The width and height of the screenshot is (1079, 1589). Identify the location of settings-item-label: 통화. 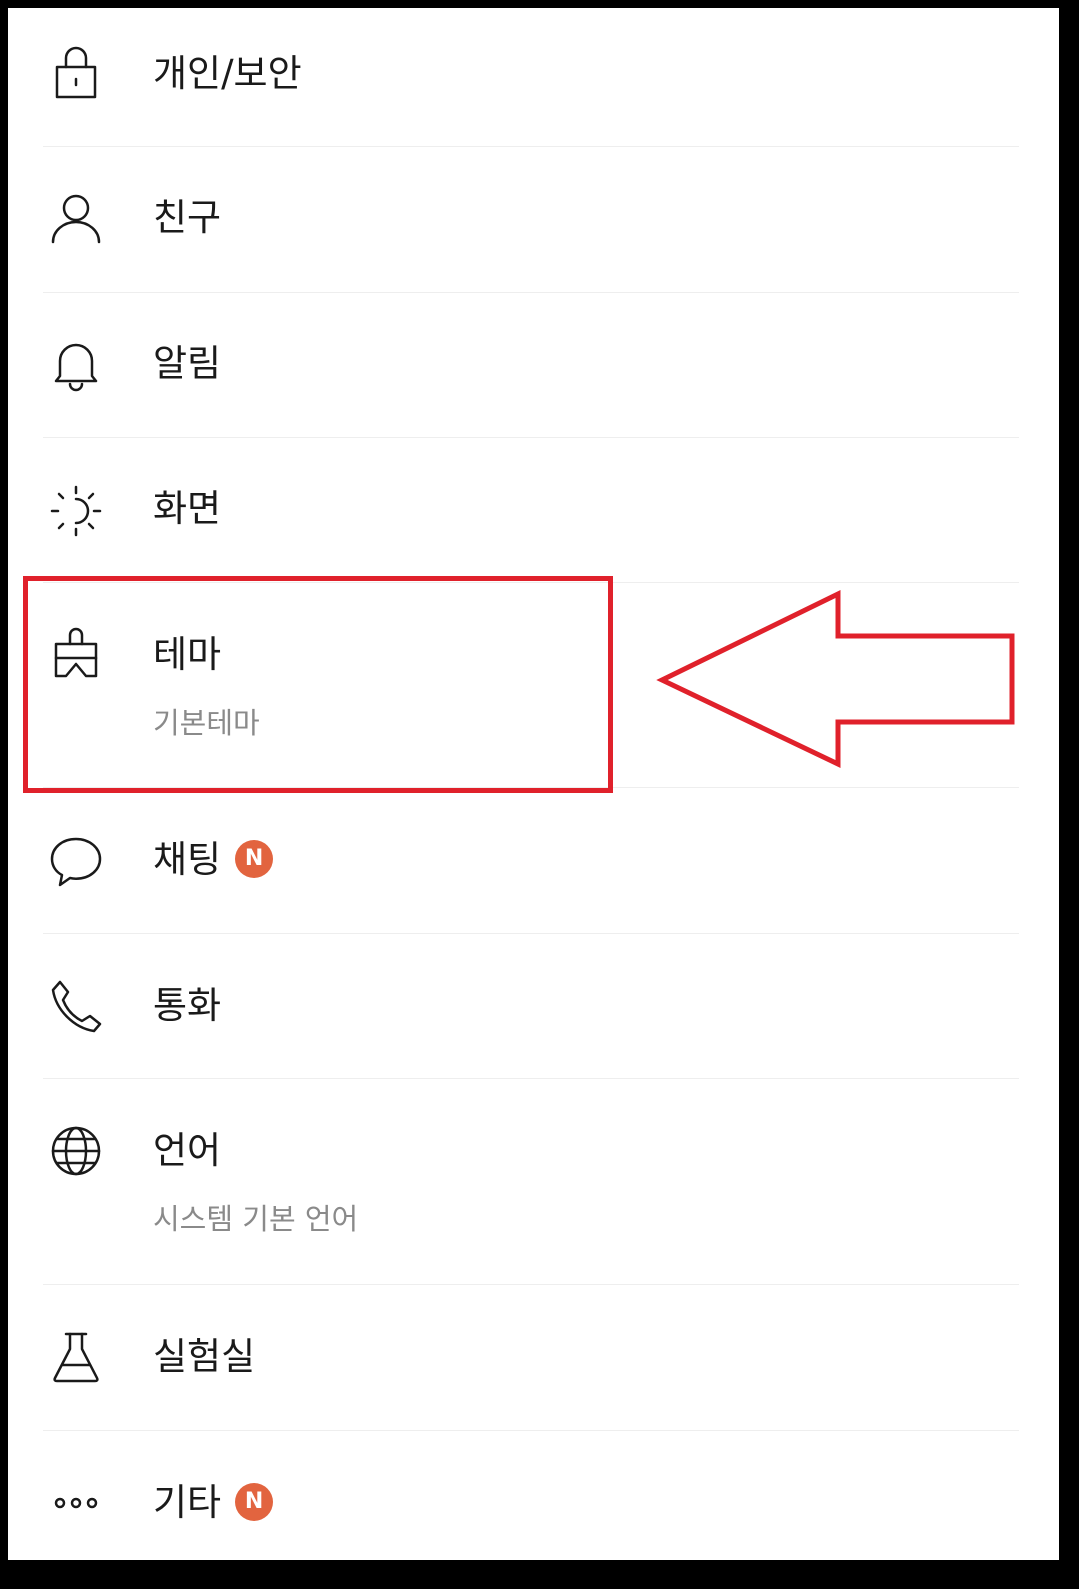
(187, 1005).